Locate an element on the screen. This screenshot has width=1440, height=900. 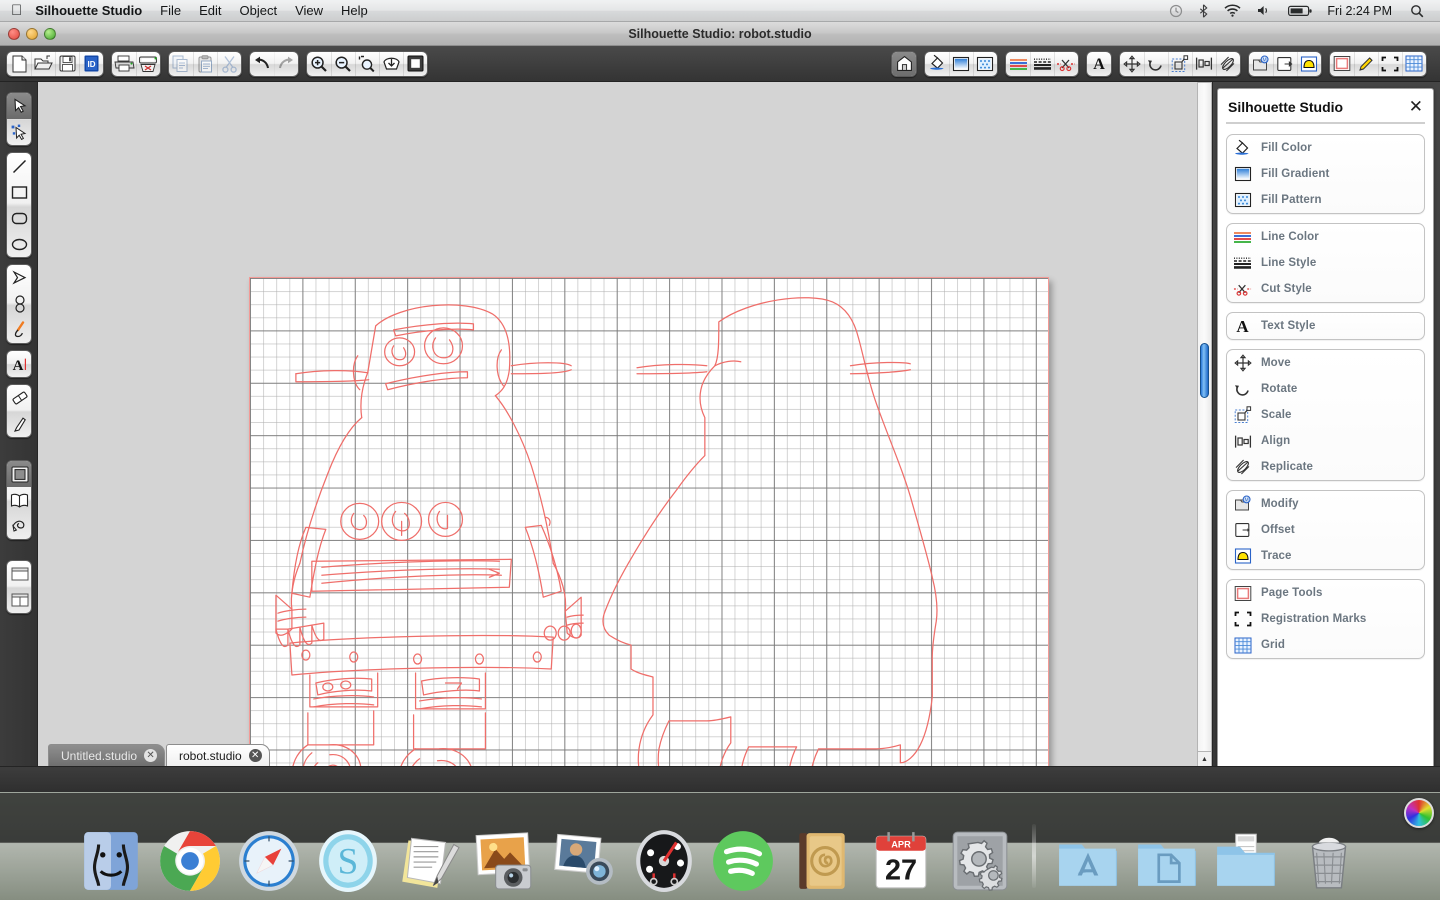
page-tools-button is located at coordinates (1342, 64).